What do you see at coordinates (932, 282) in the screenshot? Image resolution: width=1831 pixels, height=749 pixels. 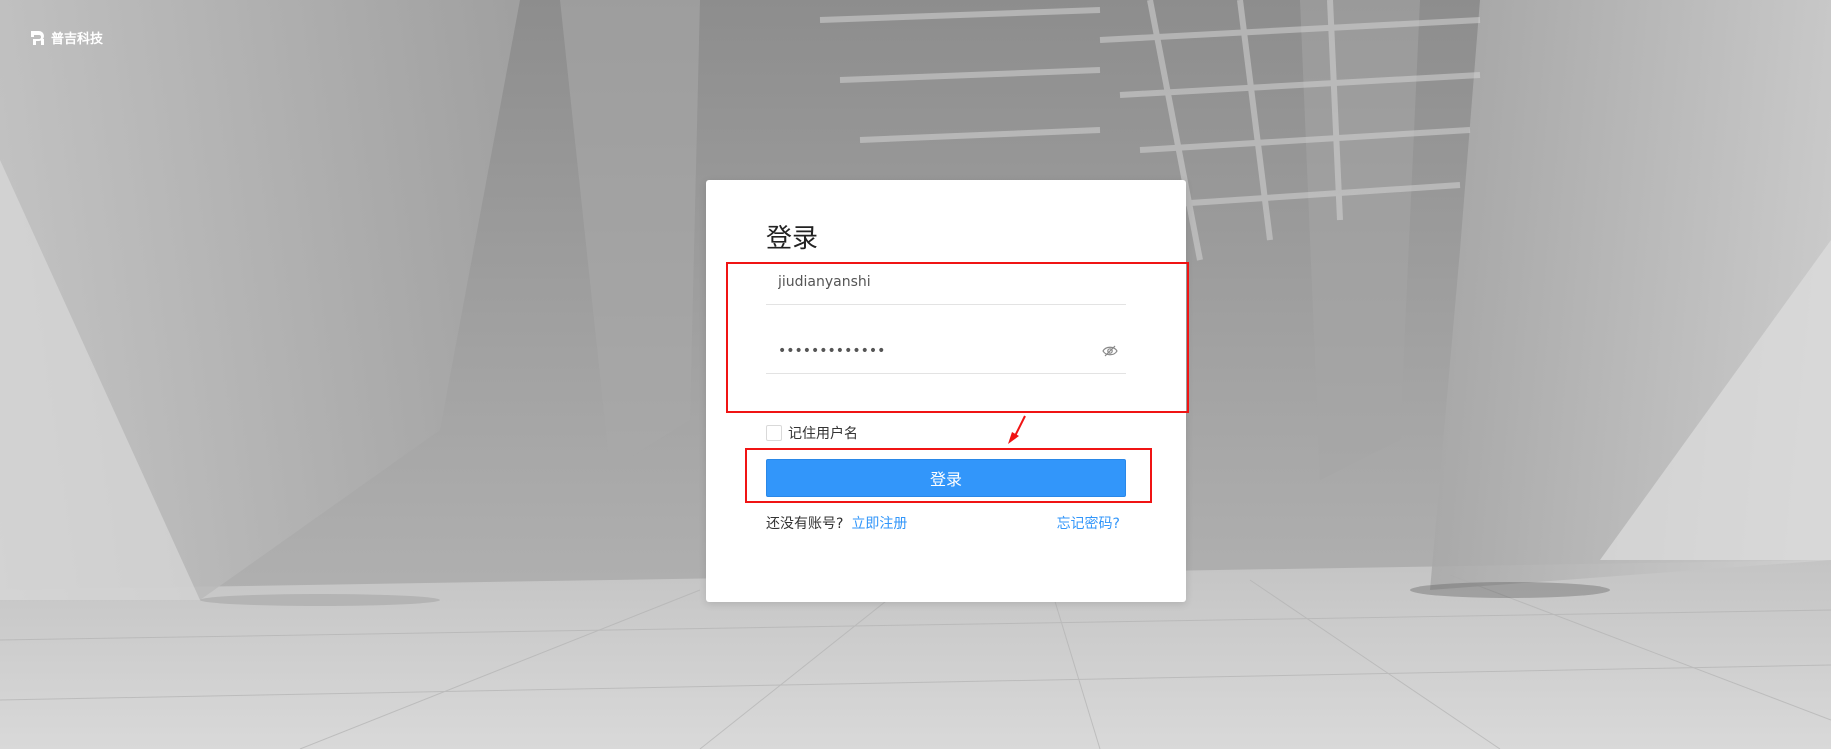 I see `username-input` at bounding box center [932, 282].